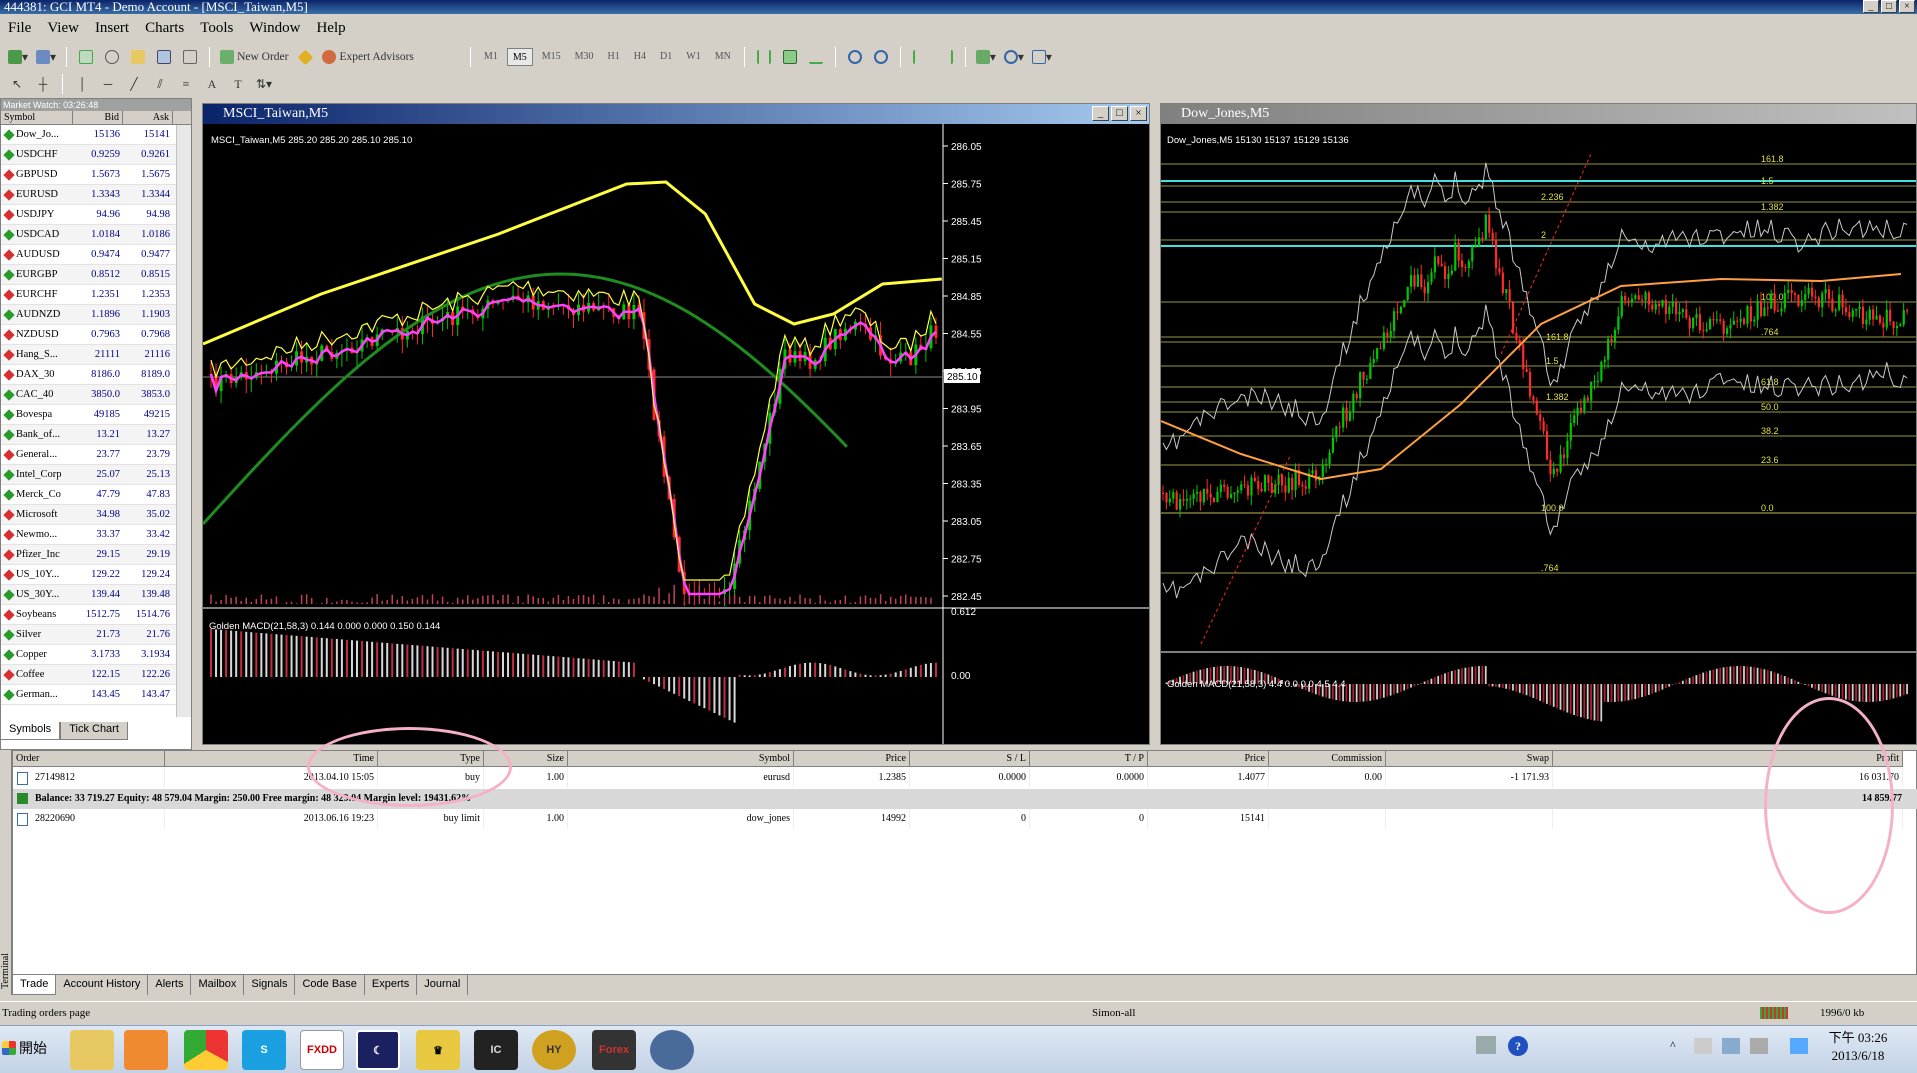 This screenshot has width=1917, height=1073. Describe the element at coordinates (96, 555) in the screenshot. I see `market-watch-row: Pfizer_Inc 29.15 29.19` at that location.